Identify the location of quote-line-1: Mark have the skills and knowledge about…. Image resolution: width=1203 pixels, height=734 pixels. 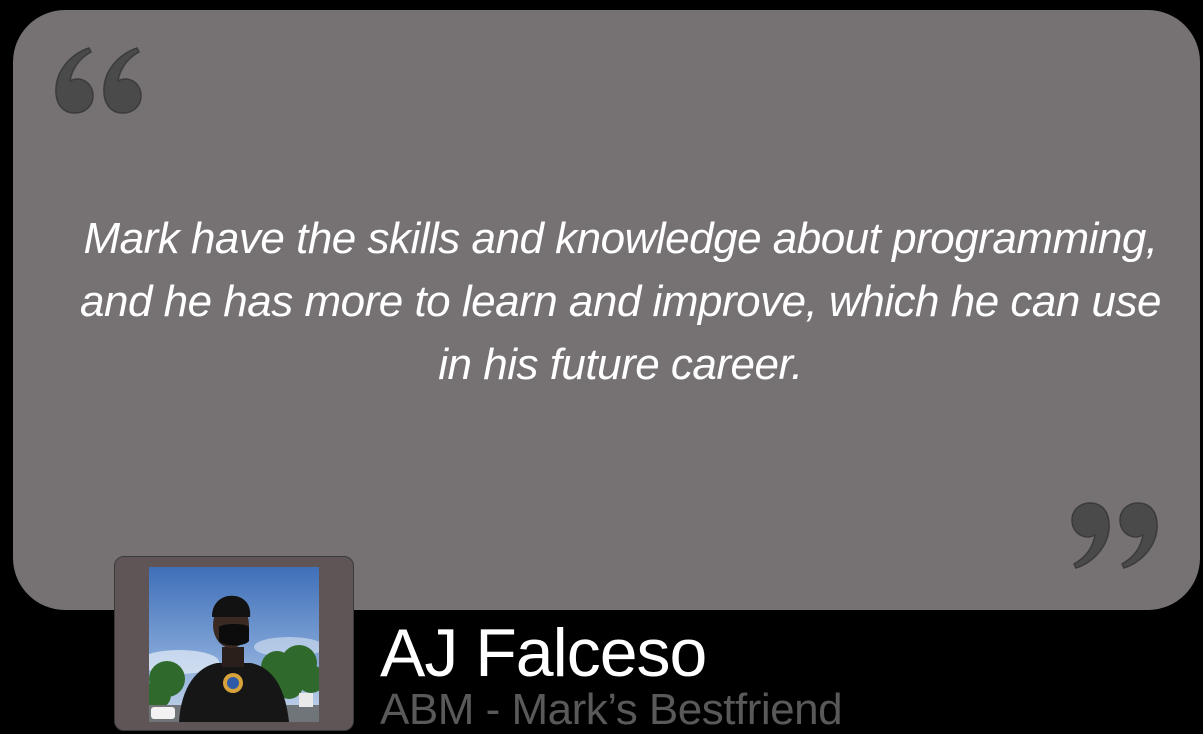
(620, 238).